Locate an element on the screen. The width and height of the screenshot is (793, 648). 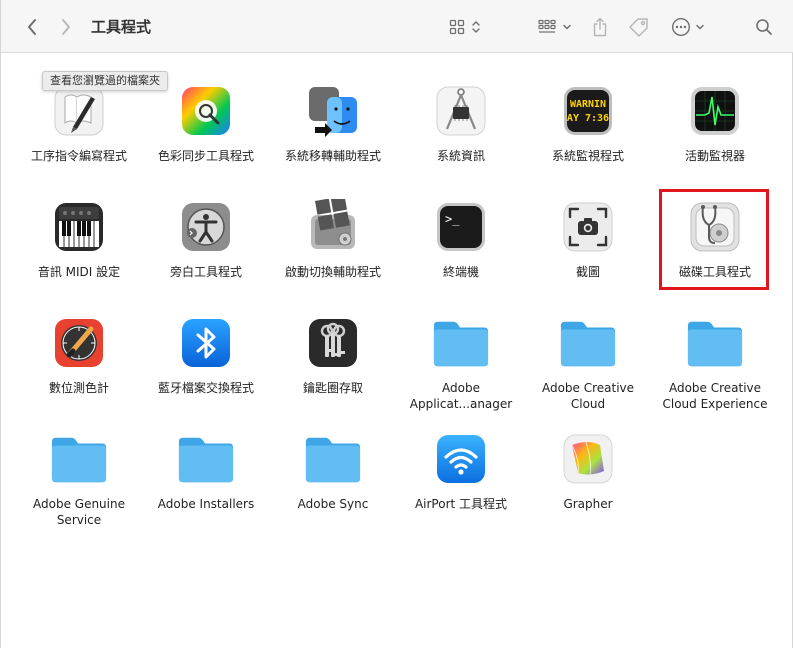
system-information-icon is located at coordinates (461, 111).